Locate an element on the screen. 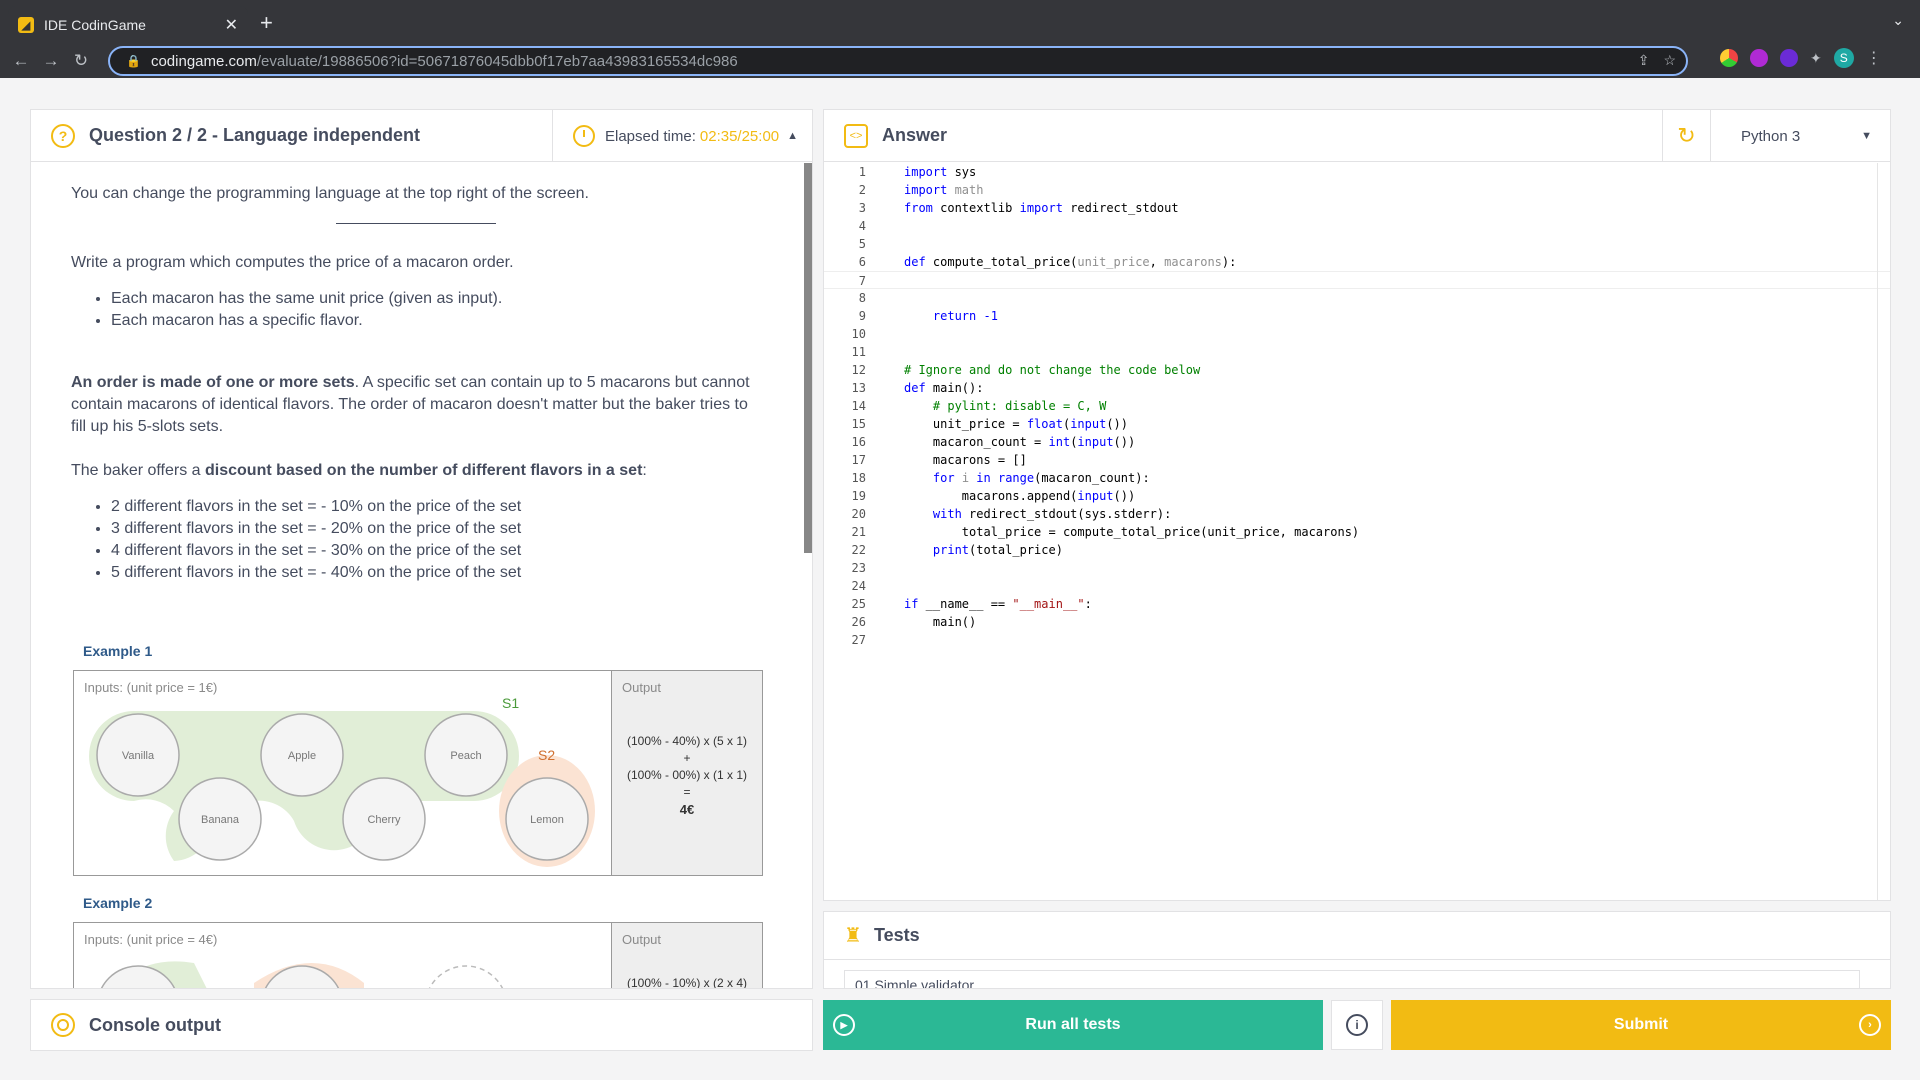  code-token: unit_price is located at coordinates (1113, 262).